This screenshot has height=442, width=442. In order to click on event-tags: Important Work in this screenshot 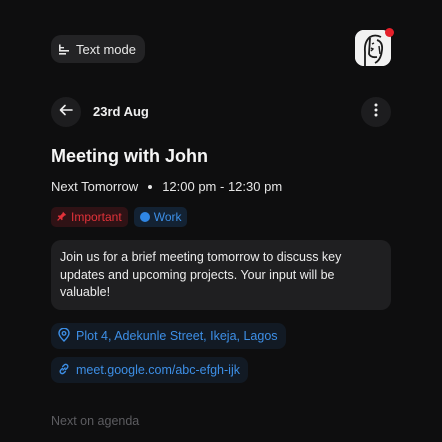, I will do `click(119, 217)`.